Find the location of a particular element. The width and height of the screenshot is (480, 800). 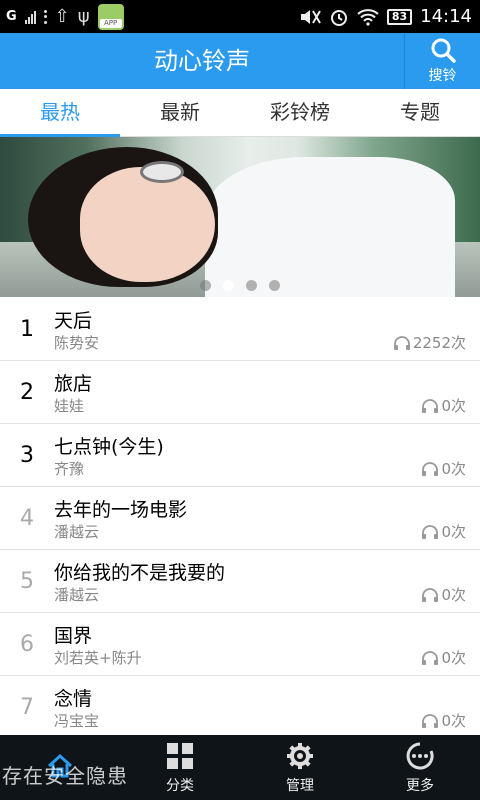

clock: 14:14 is located at coordinates (446, 16).